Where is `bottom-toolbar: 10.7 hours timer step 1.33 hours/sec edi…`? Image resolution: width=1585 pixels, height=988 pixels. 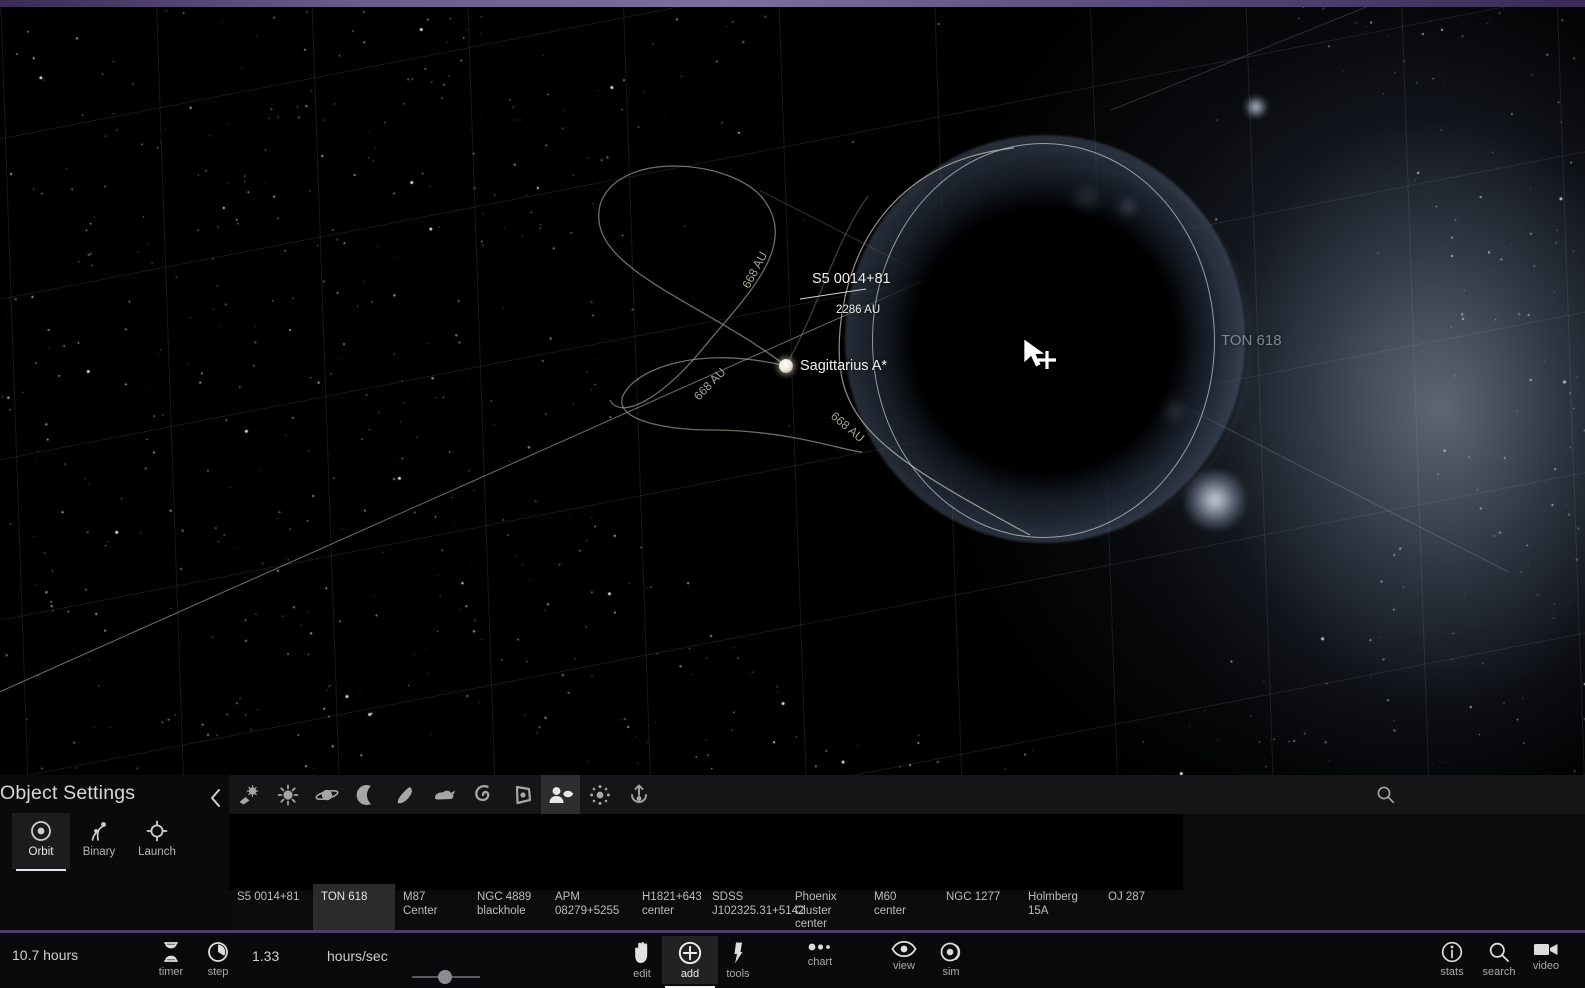
bottom-toolbar: 10.7 hours timer step 1.33 hours/sec edi… is located at coordinates (792, 959).